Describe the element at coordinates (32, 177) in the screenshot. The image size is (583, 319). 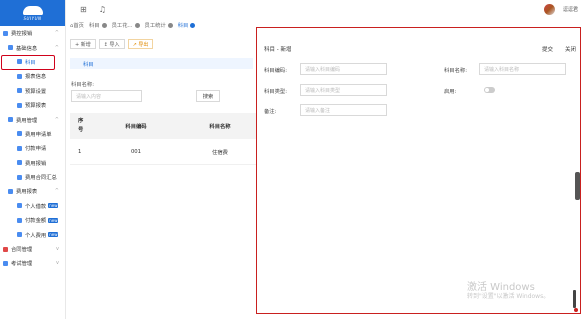
I see `sidebar-item-contract-summary: 费用合同汇总` at that location.